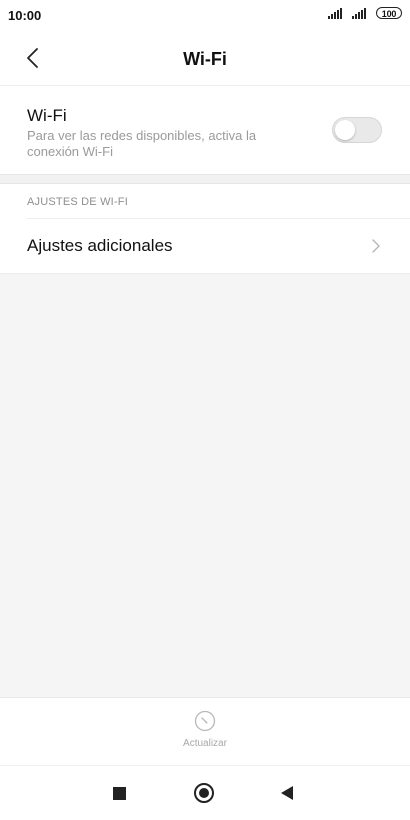  What do you see at coordinates (47, 115) in the screenshot?
I see `wifi-title: Wi-Fi` at bounding box center [47, 115].